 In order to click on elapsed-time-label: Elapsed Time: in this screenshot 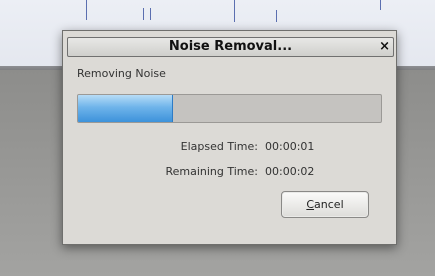, I will do `click(219, 146)`.